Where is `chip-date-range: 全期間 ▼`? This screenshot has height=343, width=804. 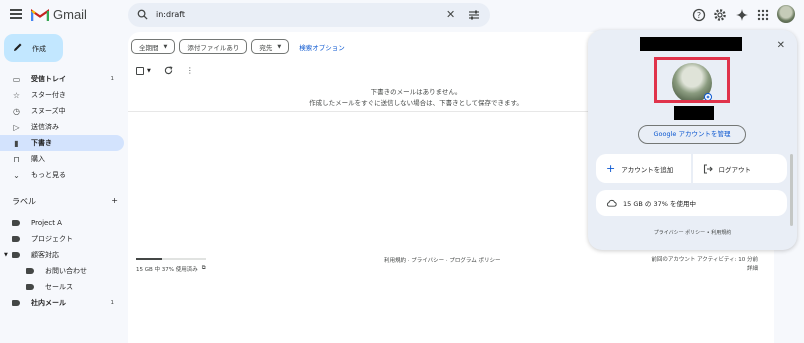 chip-date-range: 全期間 ▼ is located at coordinates (153, 46).